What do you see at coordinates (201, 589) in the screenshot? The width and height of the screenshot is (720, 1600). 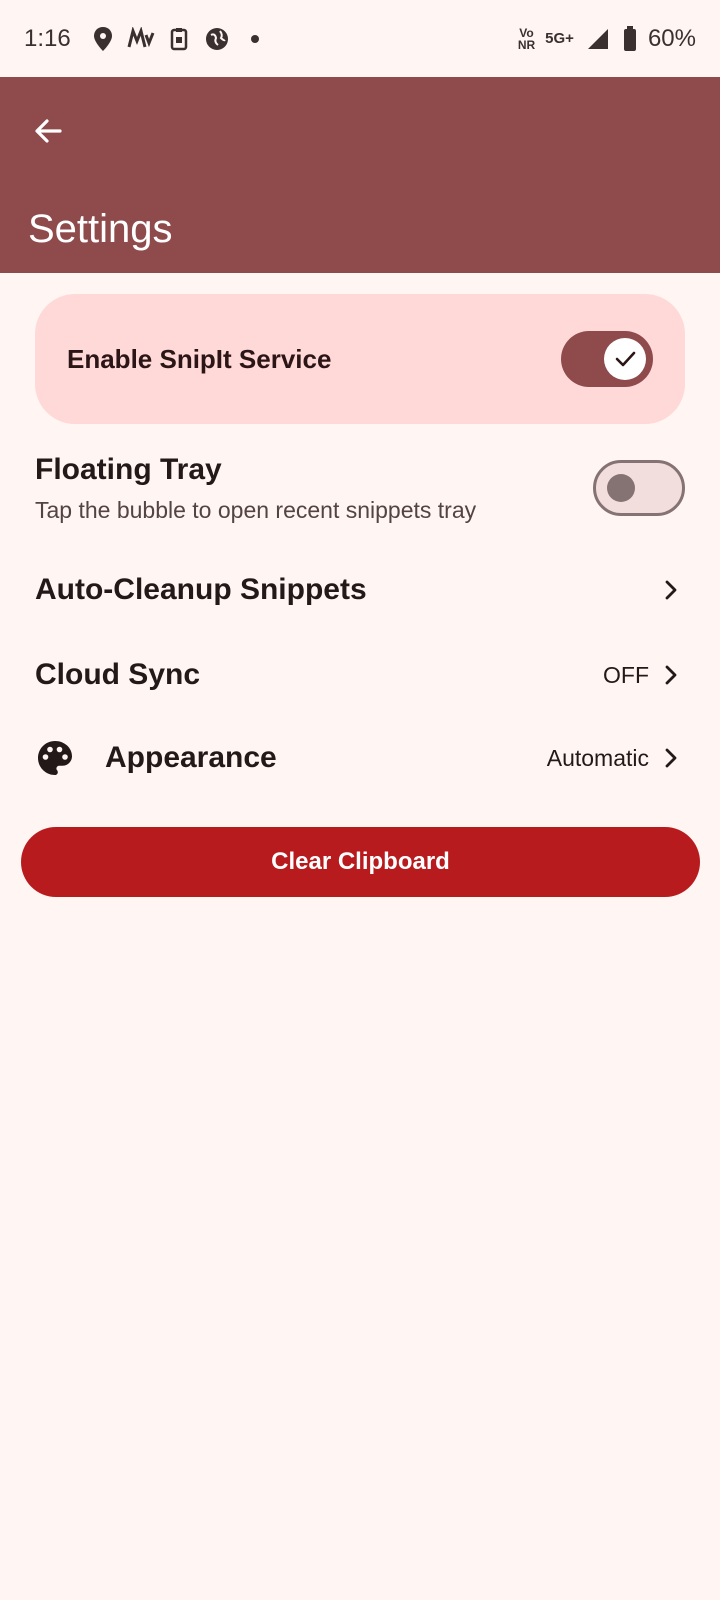 I see `auto-cleanup-title: Auto-Cleanup Snippets` at bounding box center [201, 589].